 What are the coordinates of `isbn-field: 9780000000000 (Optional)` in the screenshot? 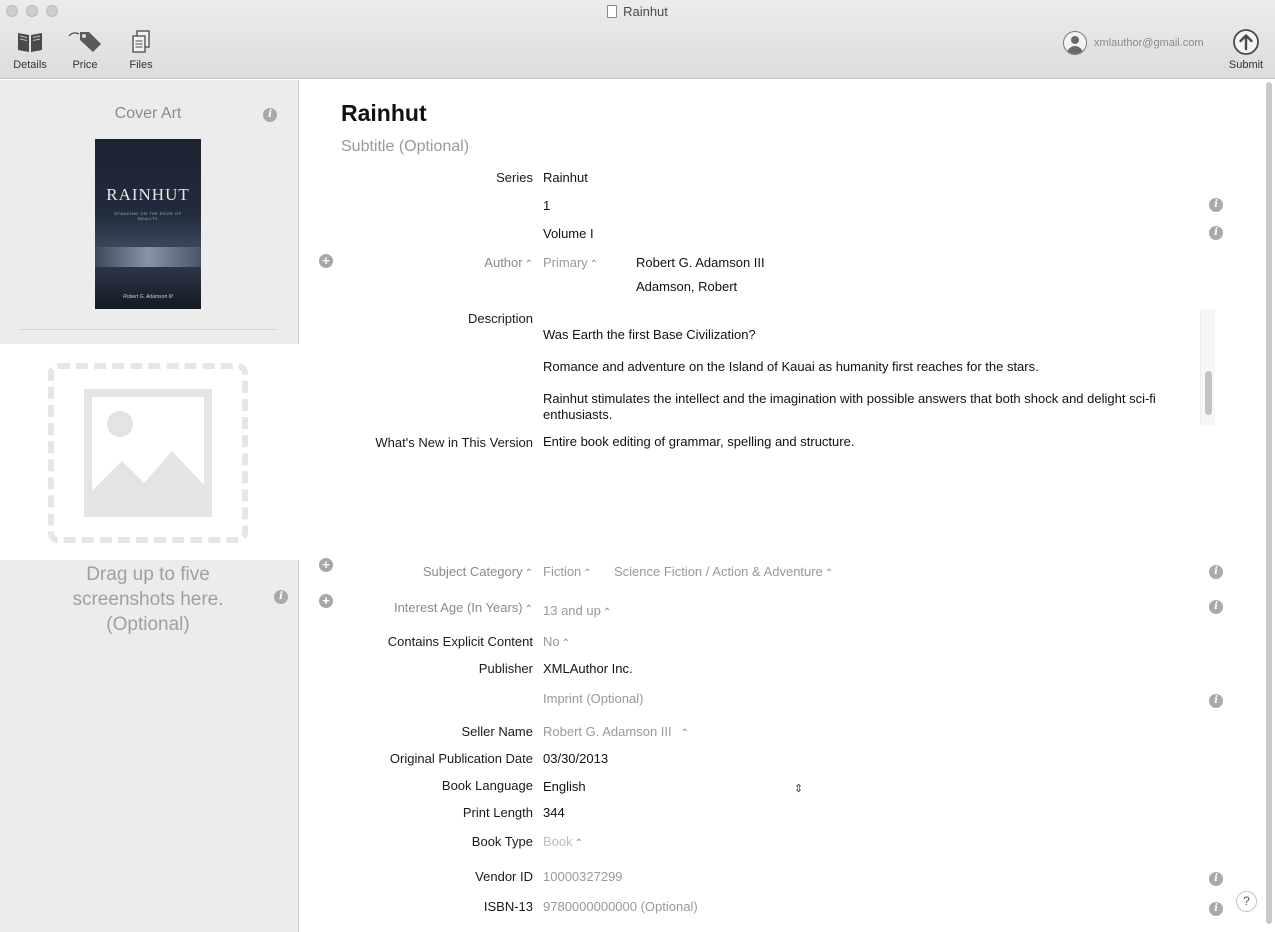 It's located at (620, 906).